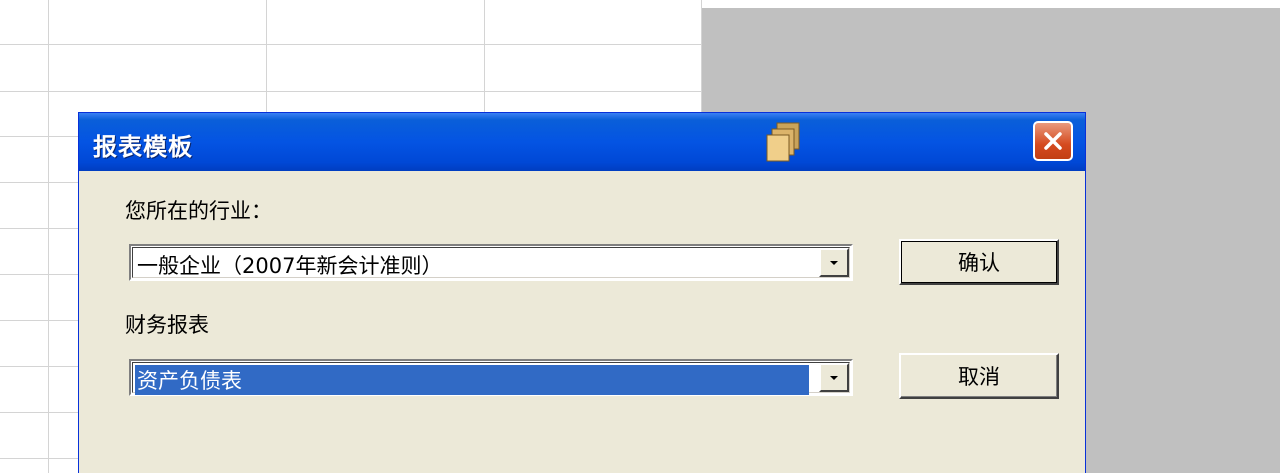  I want to click on report-select: 资产负债表, so click(491, 377).